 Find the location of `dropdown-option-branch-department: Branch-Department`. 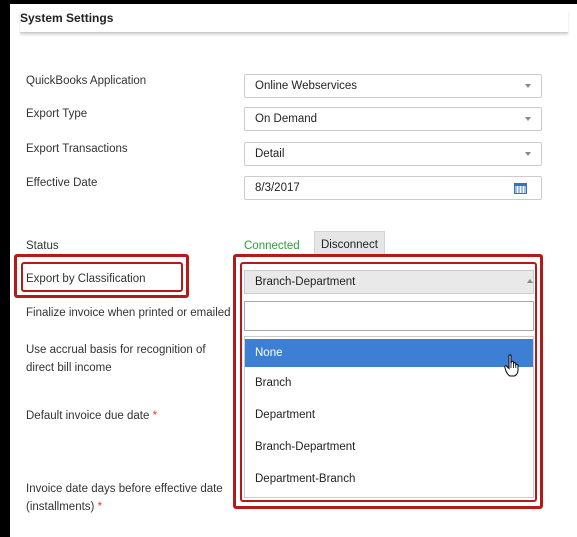

dropdown-option-branch-department: Branch-Department is located at coordinates (389, 447).